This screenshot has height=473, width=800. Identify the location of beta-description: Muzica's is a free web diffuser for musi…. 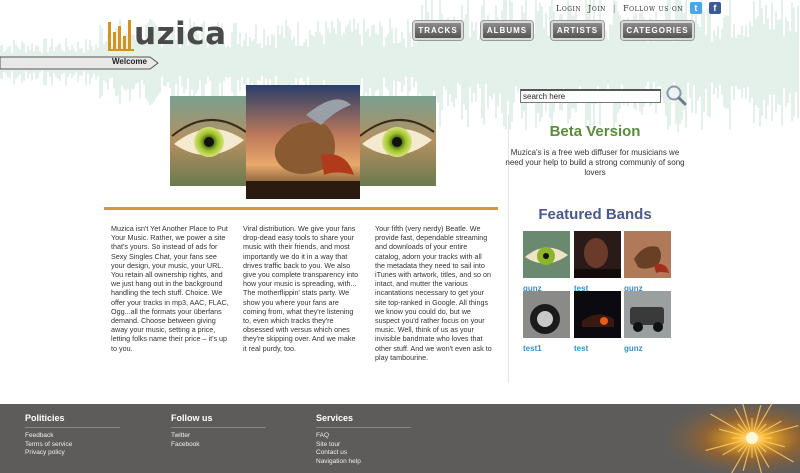
(595, 162).